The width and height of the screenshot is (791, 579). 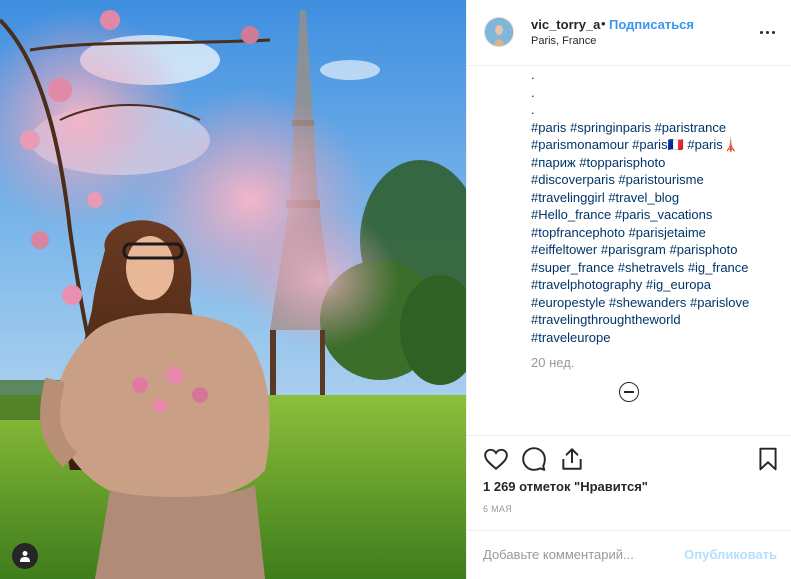 I want to click on comment-bar: Опубликовать, so click(x=629, y=554).